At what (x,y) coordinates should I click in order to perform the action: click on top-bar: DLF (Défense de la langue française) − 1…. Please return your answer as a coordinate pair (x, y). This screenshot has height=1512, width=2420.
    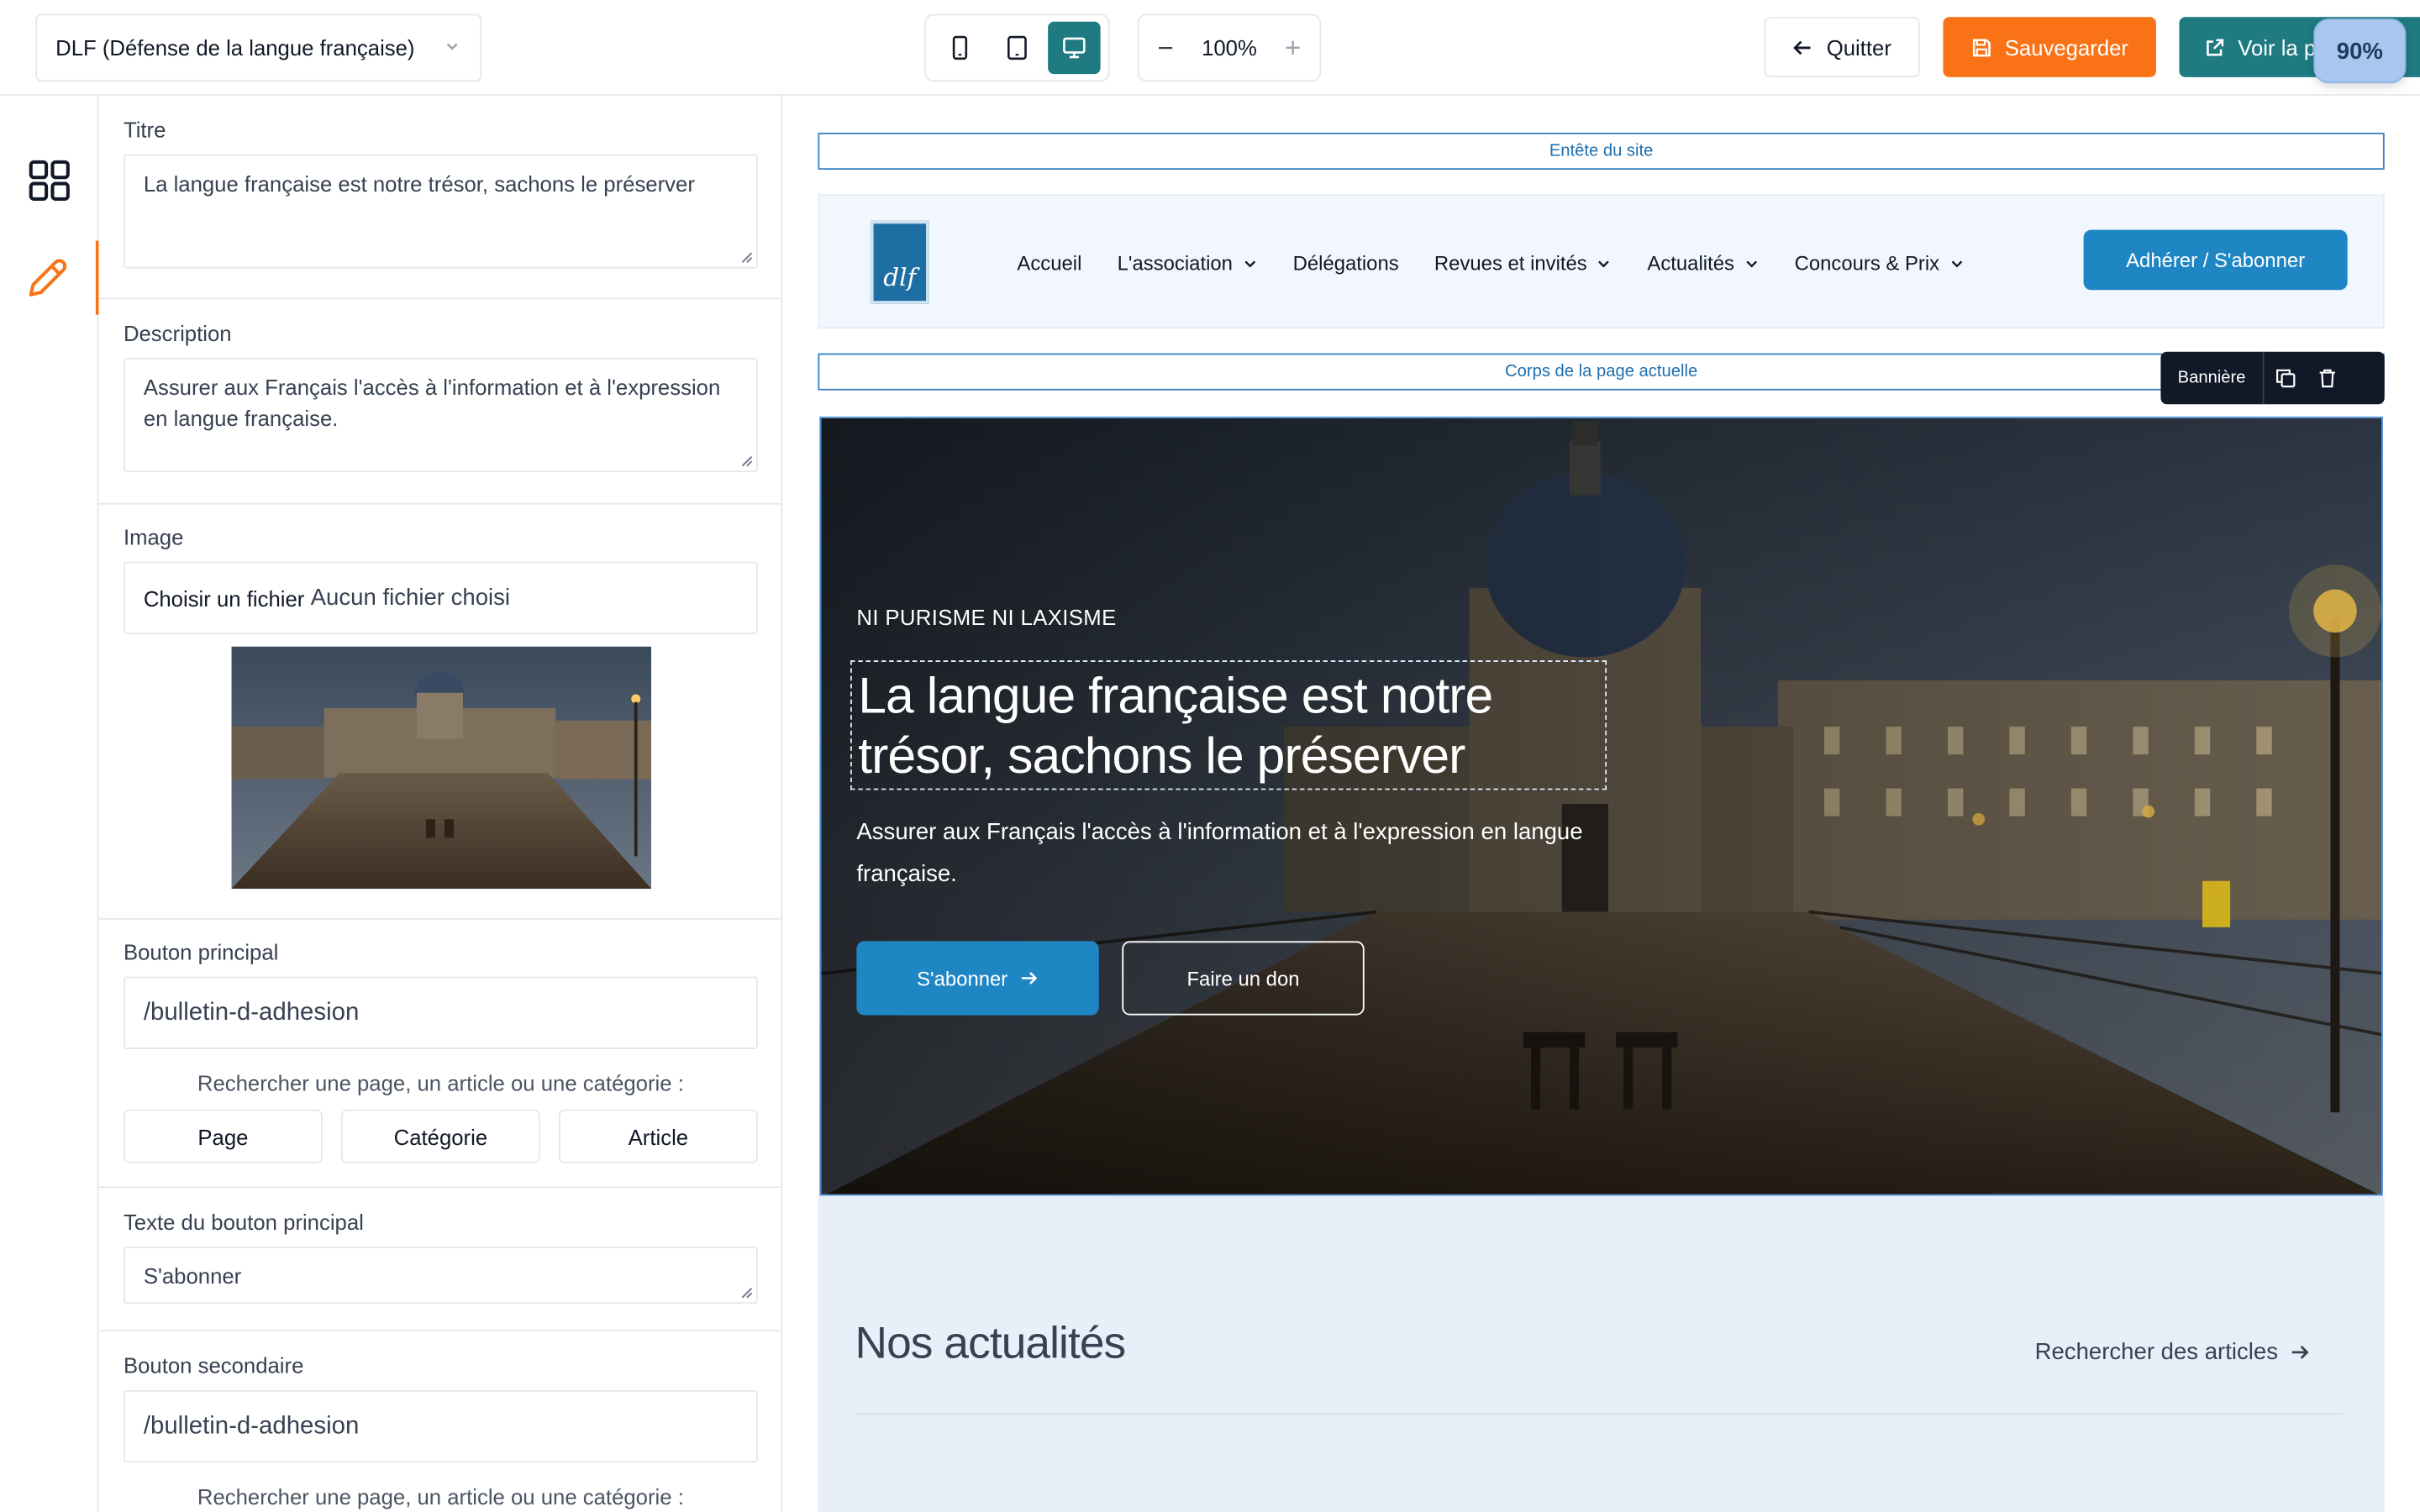
    Looking at the image, I should click on (1210, 48).